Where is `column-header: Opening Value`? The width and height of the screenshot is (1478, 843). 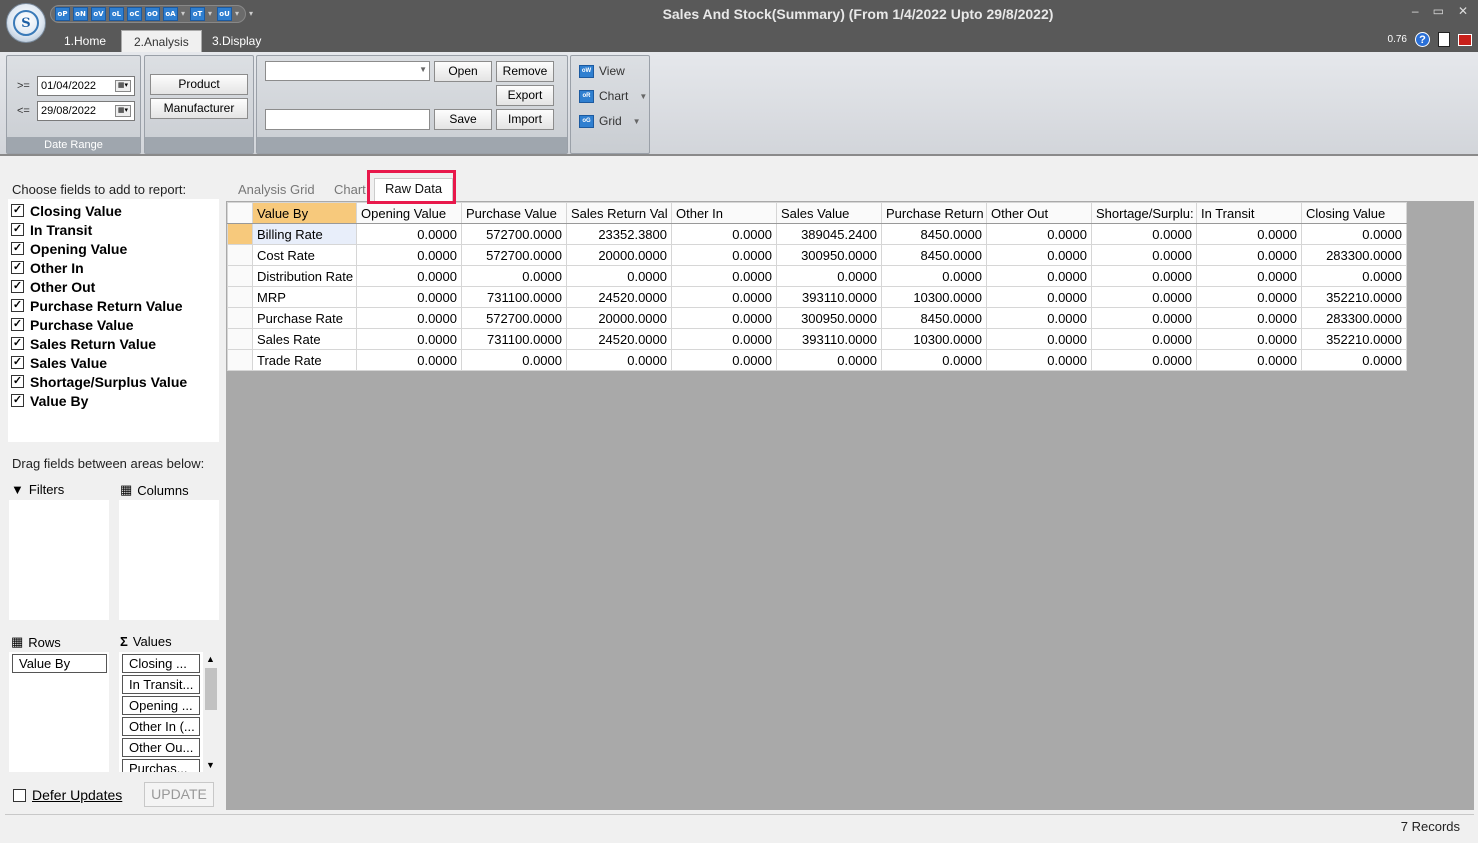 column-header: Opening Value is located at coordinates (409, 213).